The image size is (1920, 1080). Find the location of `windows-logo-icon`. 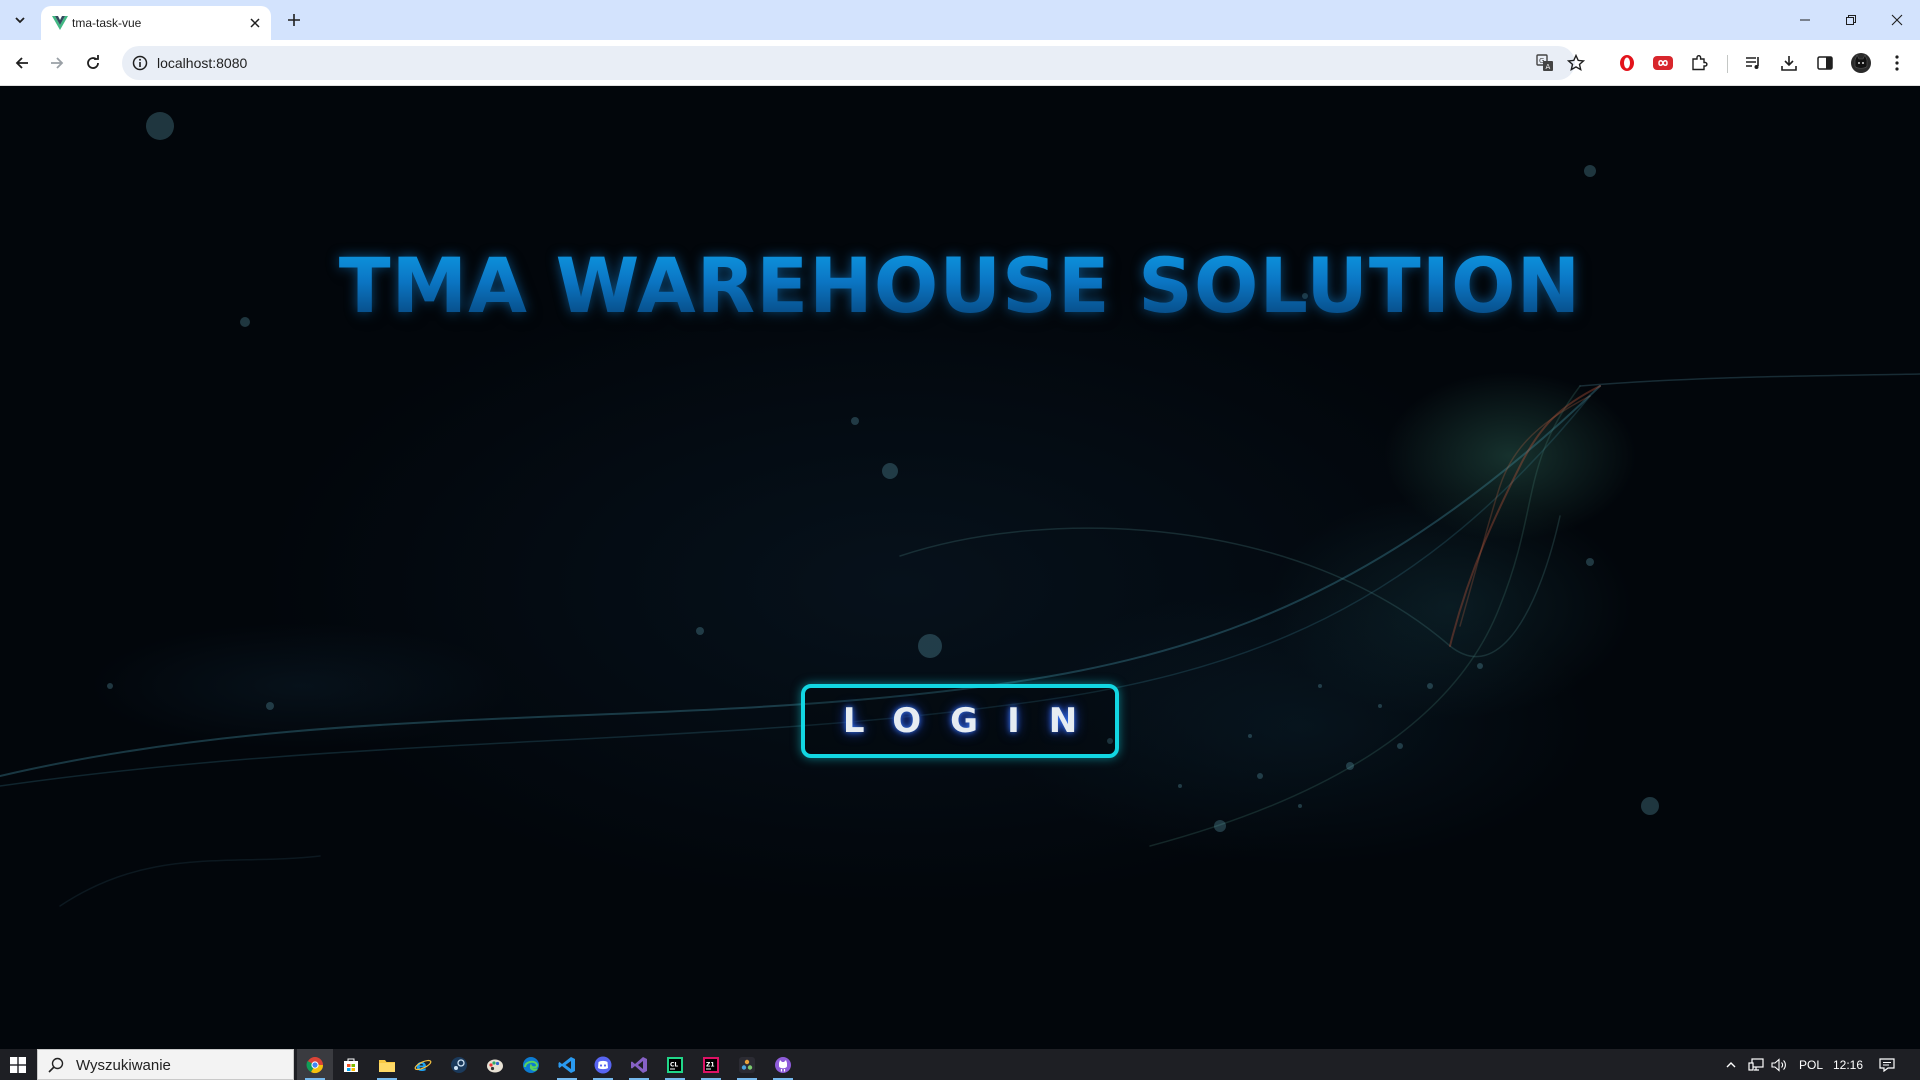

windows-logo-icon is located at coordinates (18, 1064).